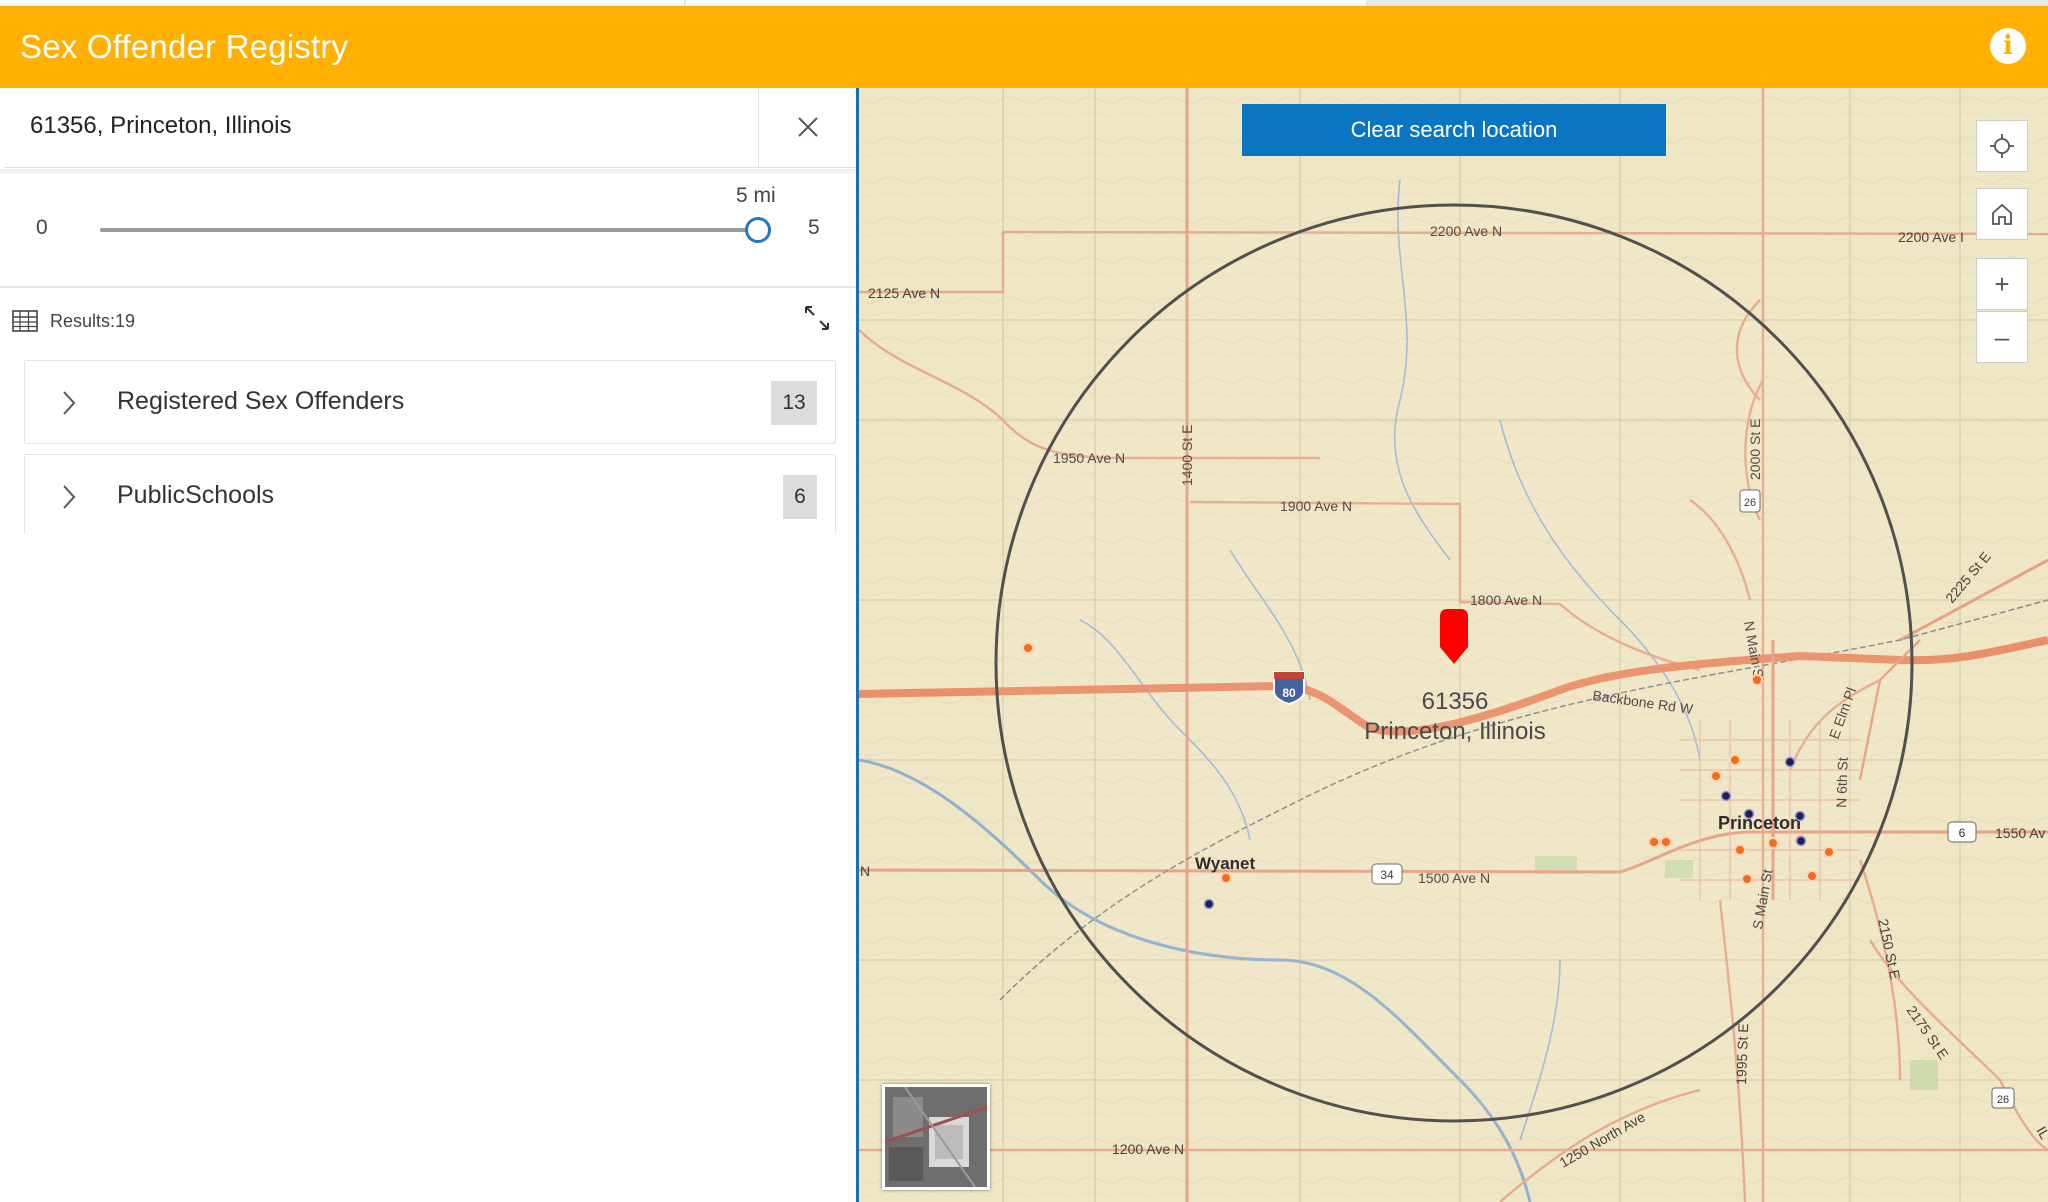  I want to click on layer-count-badge: 13, so click(794, 403).